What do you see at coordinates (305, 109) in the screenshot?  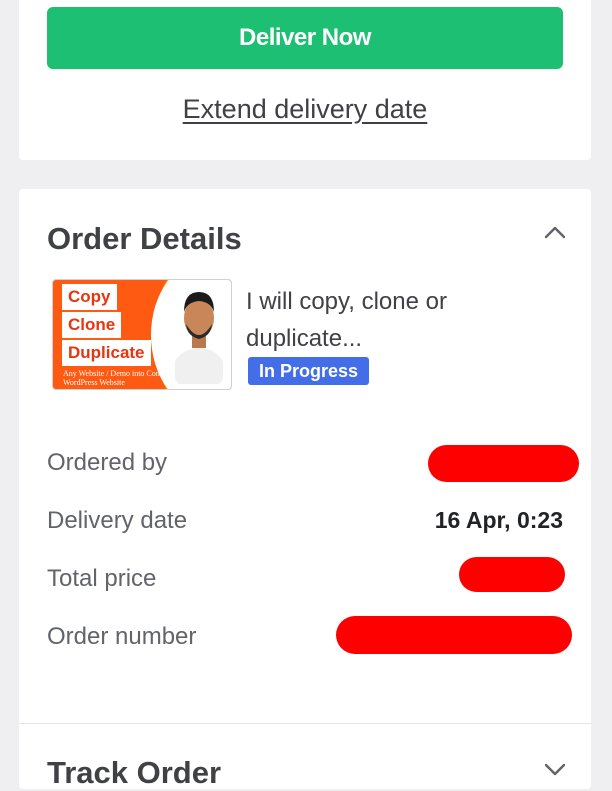 I see `extend-delivery-date-link: Extend delivery date` at bounding box center [305, 109].